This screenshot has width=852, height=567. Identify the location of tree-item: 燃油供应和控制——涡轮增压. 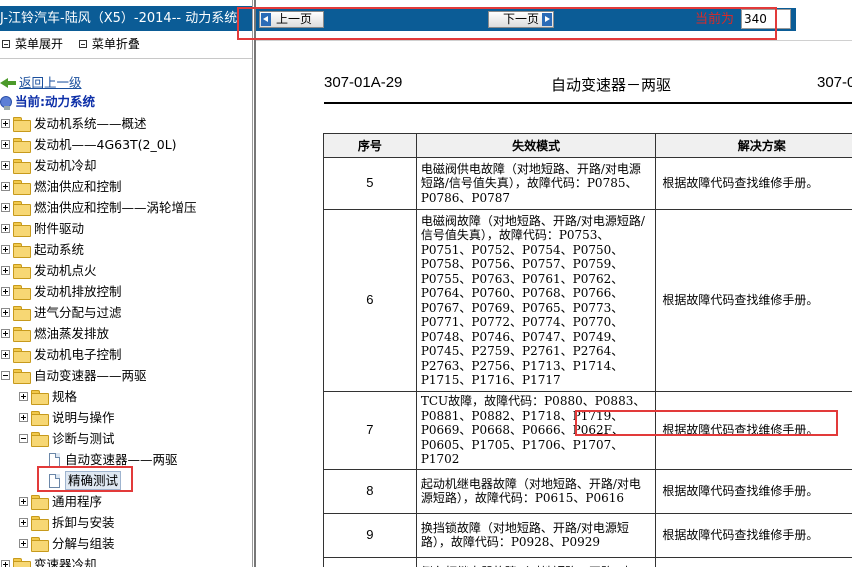
(99, 207).